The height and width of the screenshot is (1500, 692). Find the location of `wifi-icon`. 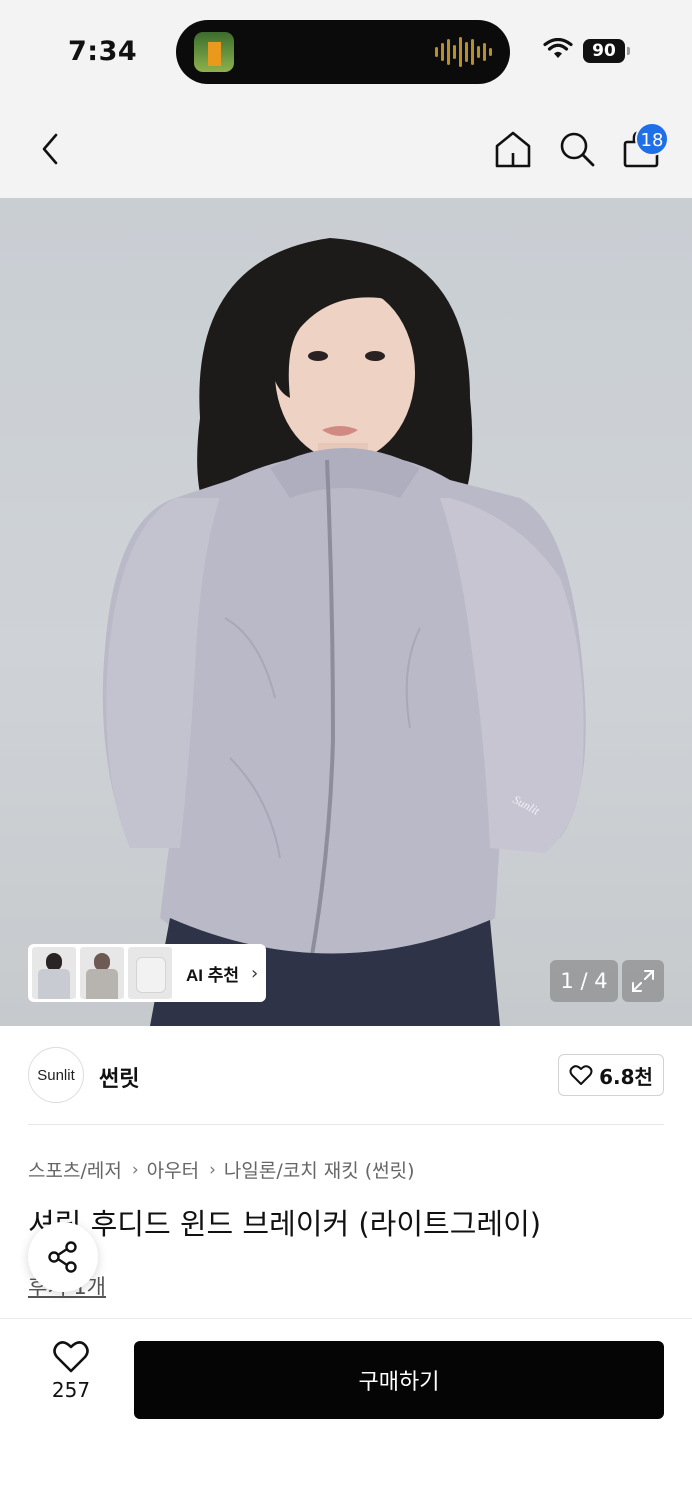

wifi-icon is located at coordinates (558, 48).